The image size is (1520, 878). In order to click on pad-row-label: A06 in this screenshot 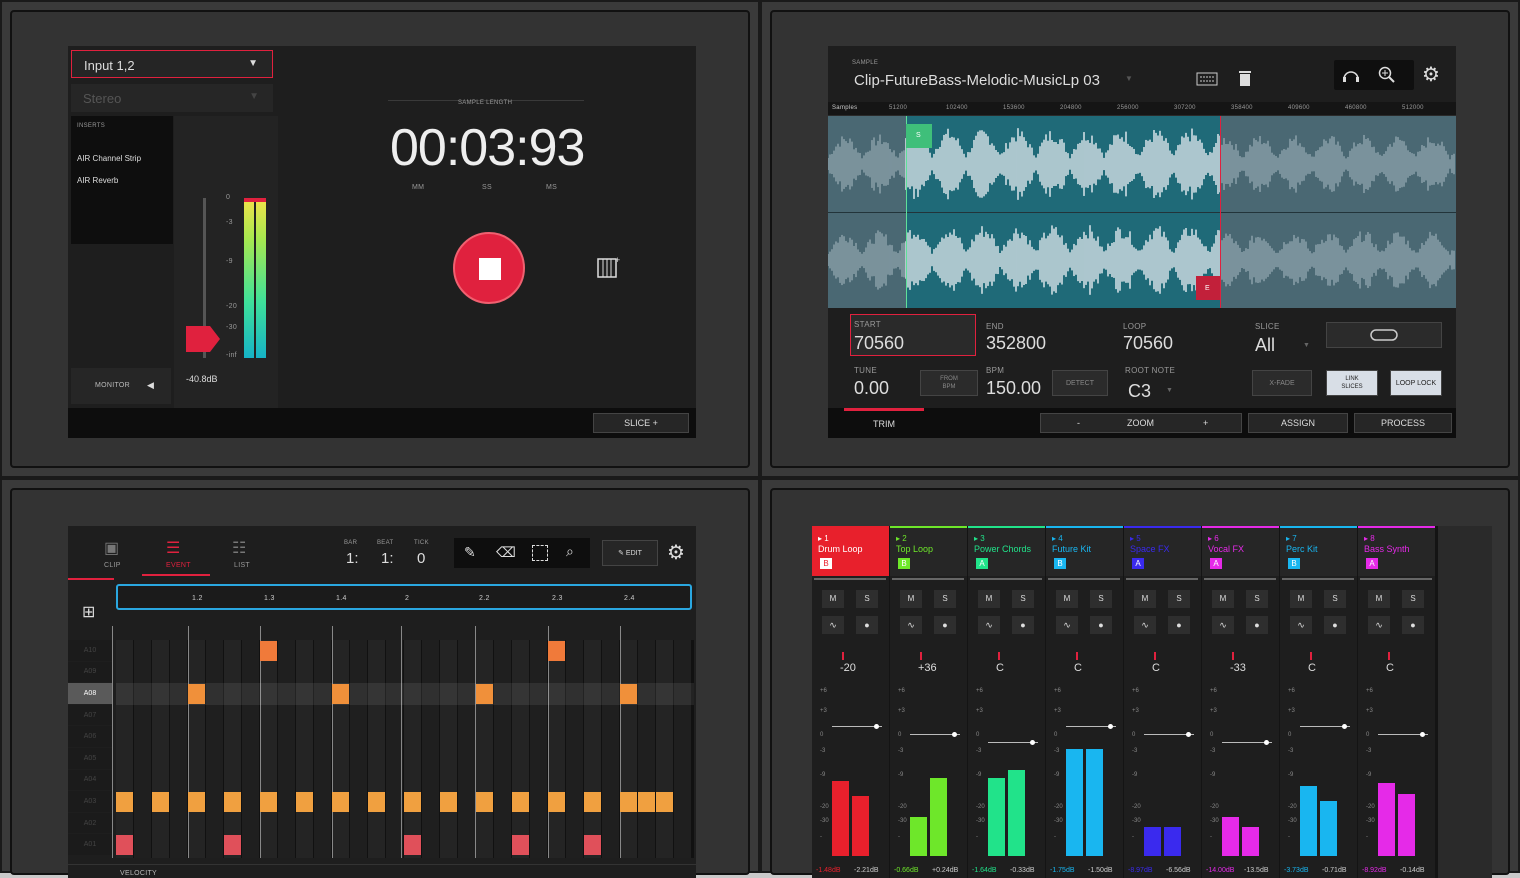, I will do `click(90, 736)`.